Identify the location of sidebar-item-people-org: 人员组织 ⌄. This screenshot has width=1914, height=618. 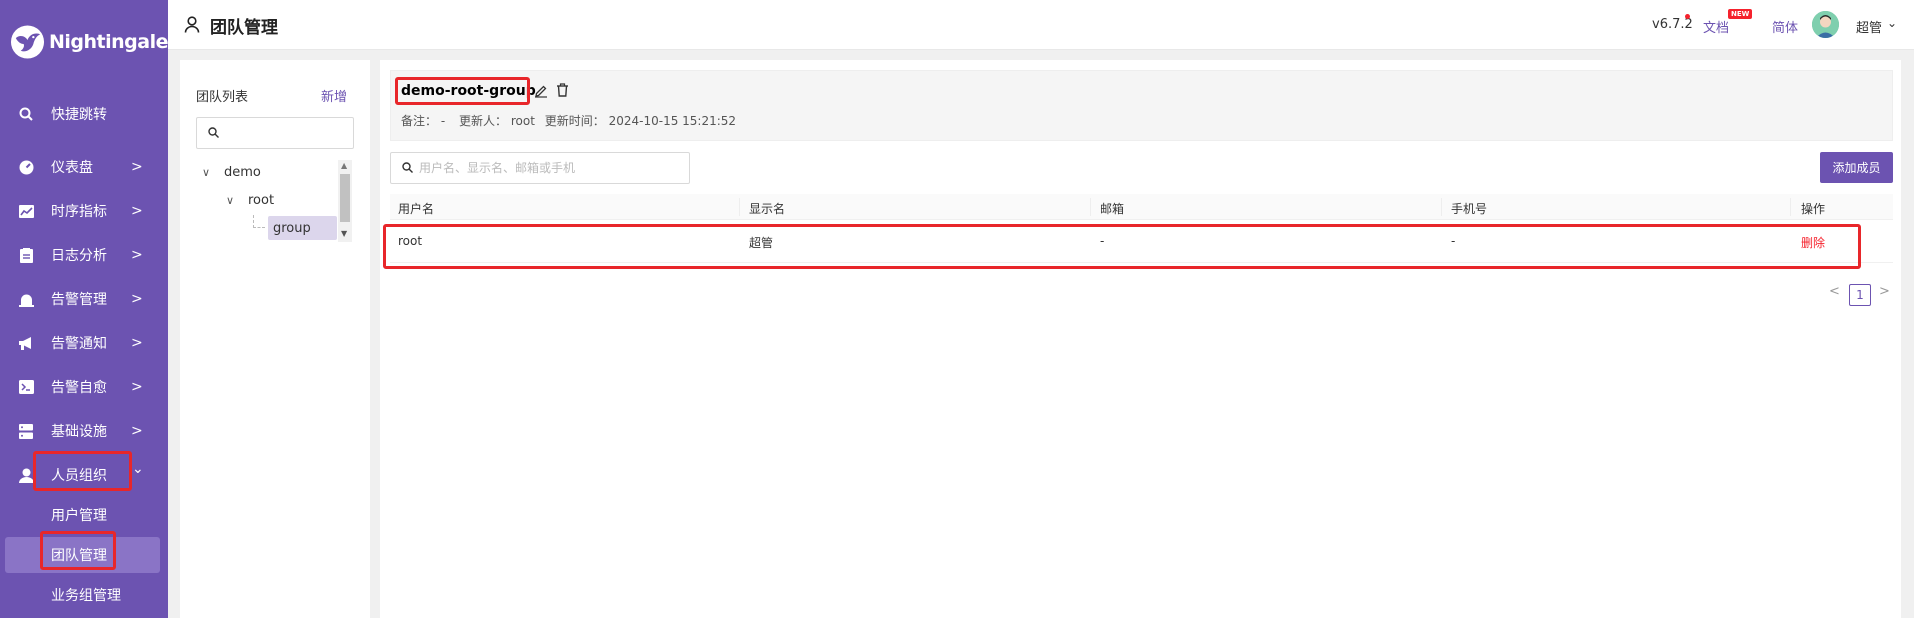
(84, 475).